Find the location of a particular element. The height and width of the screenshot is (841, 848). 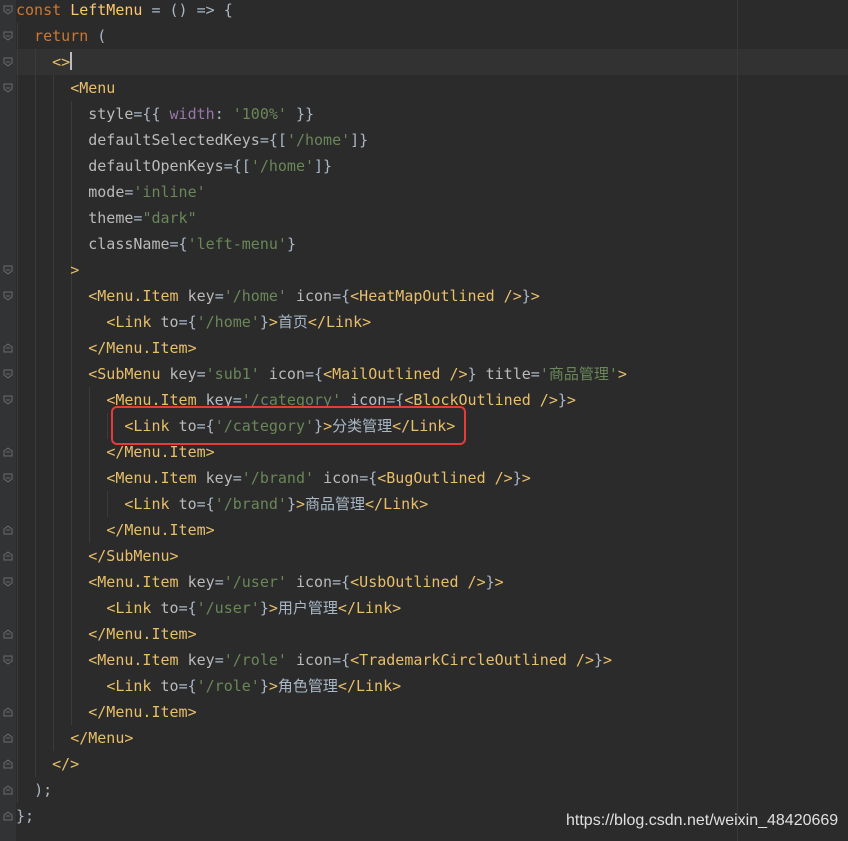

code-line: </SubMenu> is located at coordinates (97, 556).